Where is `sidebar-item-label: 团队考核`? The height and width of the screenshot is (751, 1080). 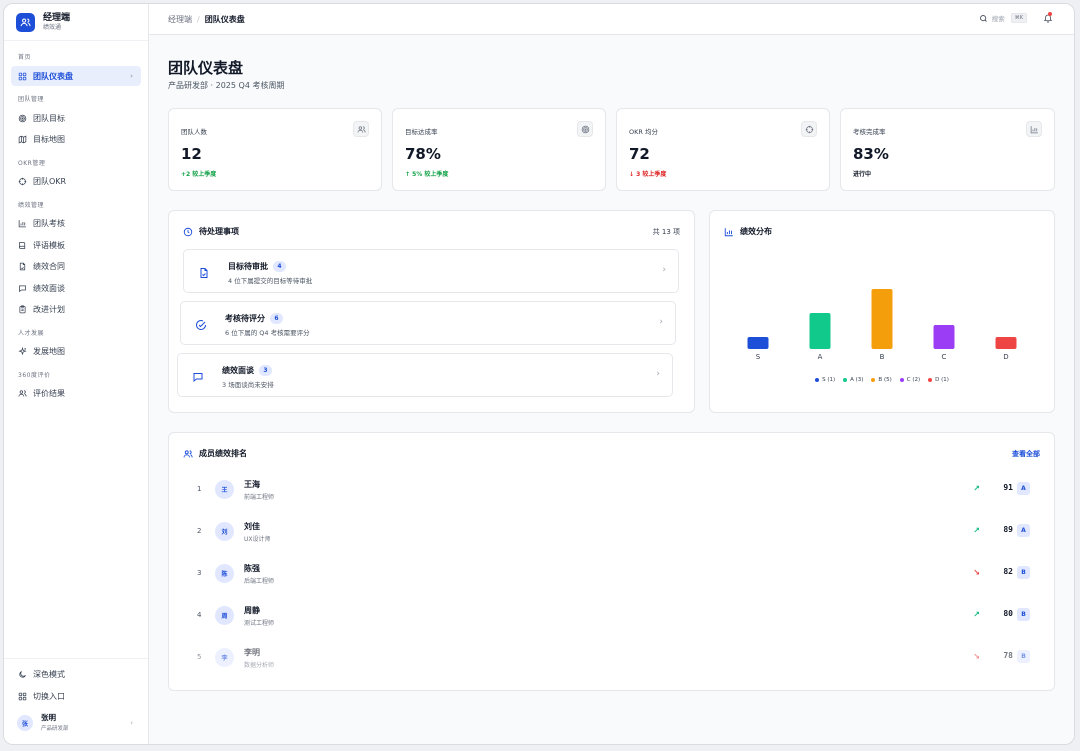
sidebar-item-label: 团队考核 is located at coordinates (49, 223).